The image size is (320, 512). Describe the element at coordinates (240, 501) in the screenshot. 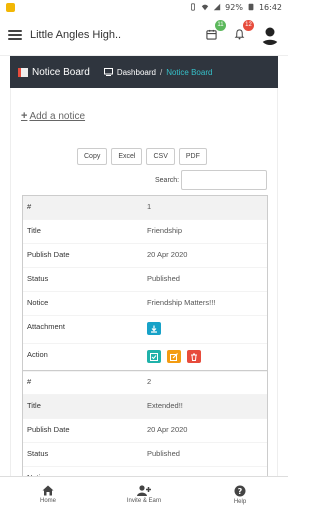

I see `nav-label: Help` at that location.